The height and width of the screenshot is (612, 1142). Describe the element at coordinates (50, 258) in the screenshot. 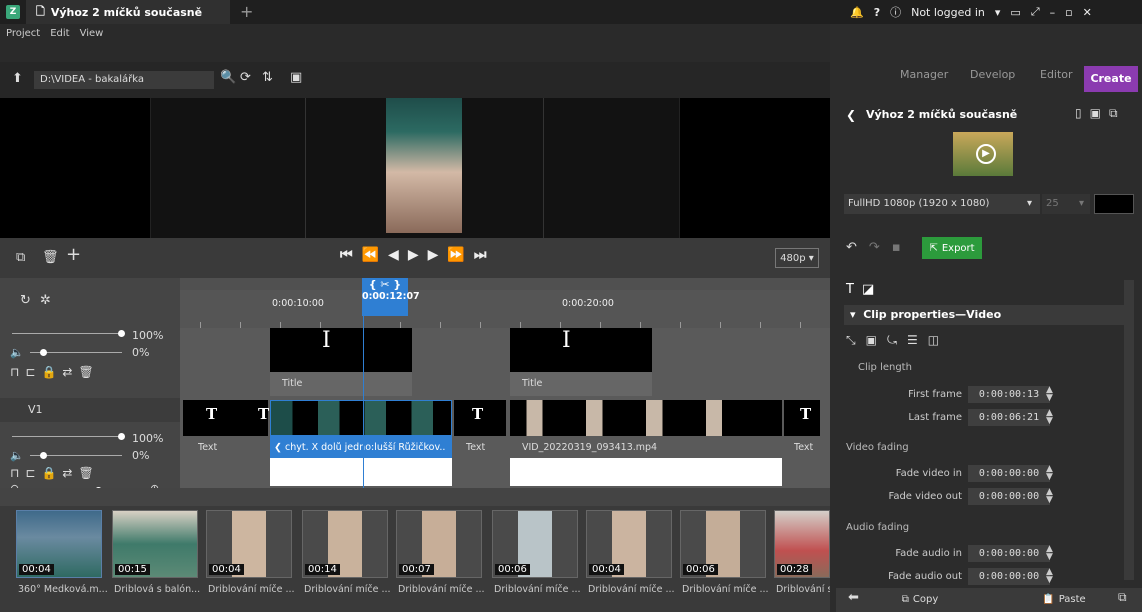

I see `trash-icon: 🗑` at that location.